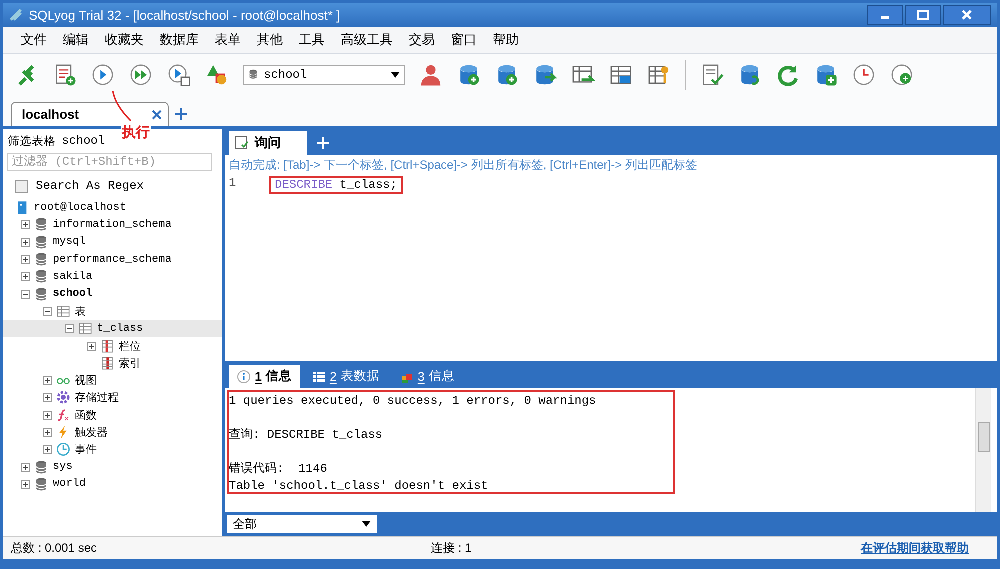  Describe the element at coordinates (179, 75) in the screenshot. I see `play-table-icon` at that location.